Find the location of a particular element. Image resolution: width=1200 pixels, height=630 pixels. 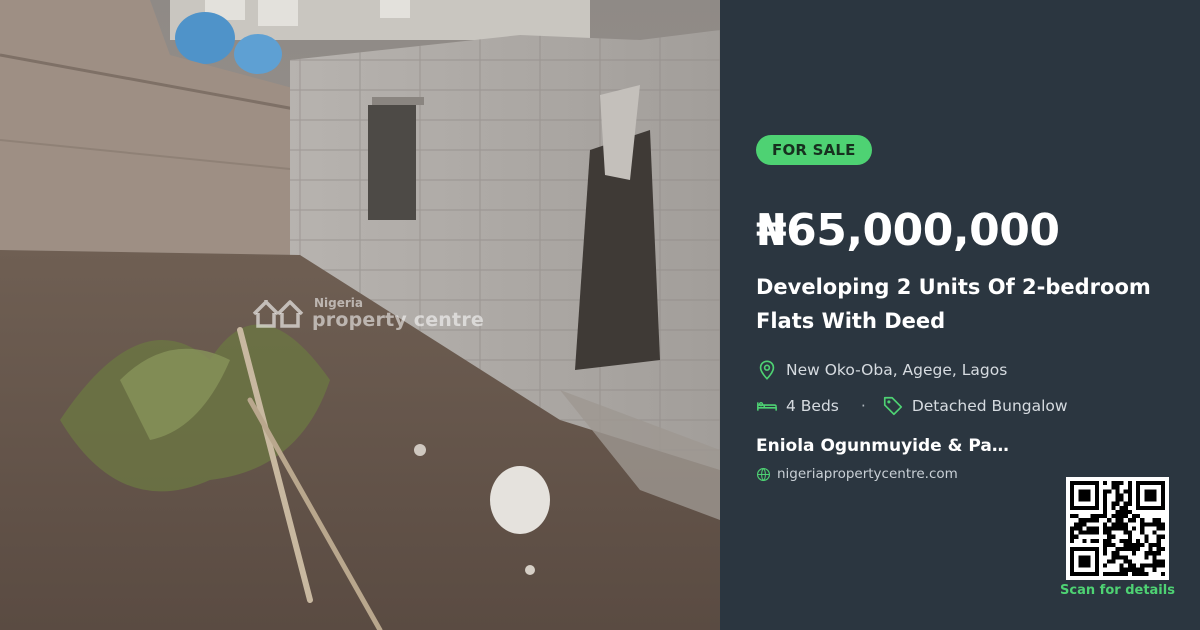

watermark-brand-text: property centre is located at coordinates (398, 319).